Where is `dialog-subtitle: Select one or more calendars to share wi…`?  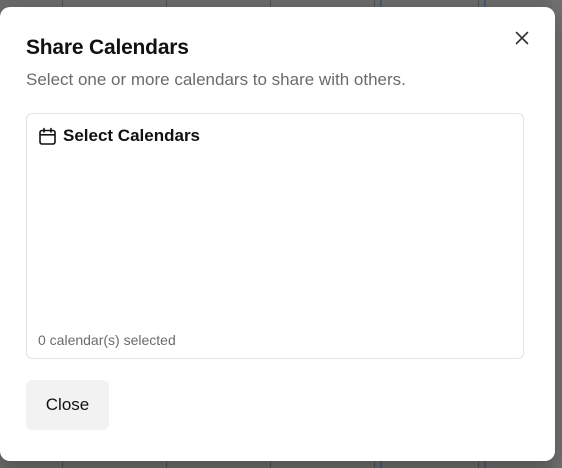 dialog-subtitle: Select one or more calendars to share wi… is located at coordinates (216, 79).